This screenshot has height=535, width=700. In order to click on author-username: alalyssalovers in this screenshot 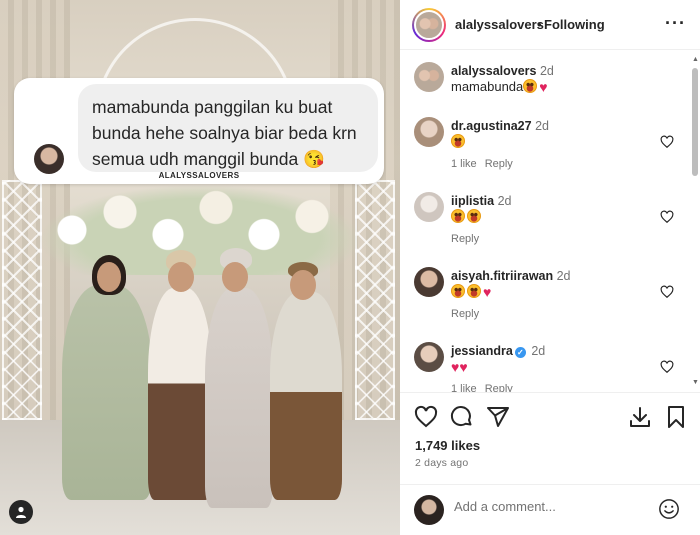, I will do `click(499, 24)`.